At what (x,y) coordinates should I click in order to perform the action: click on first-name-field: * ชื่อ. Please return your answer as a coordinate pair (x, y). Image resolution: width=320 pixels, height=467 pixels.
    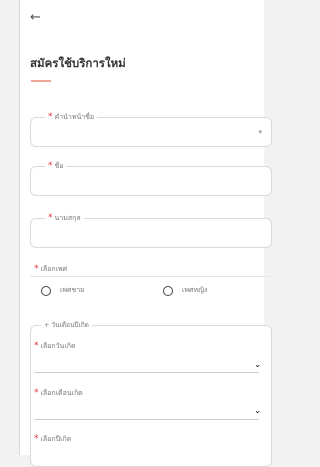
    Looking at the image, I should click on (151, 178).